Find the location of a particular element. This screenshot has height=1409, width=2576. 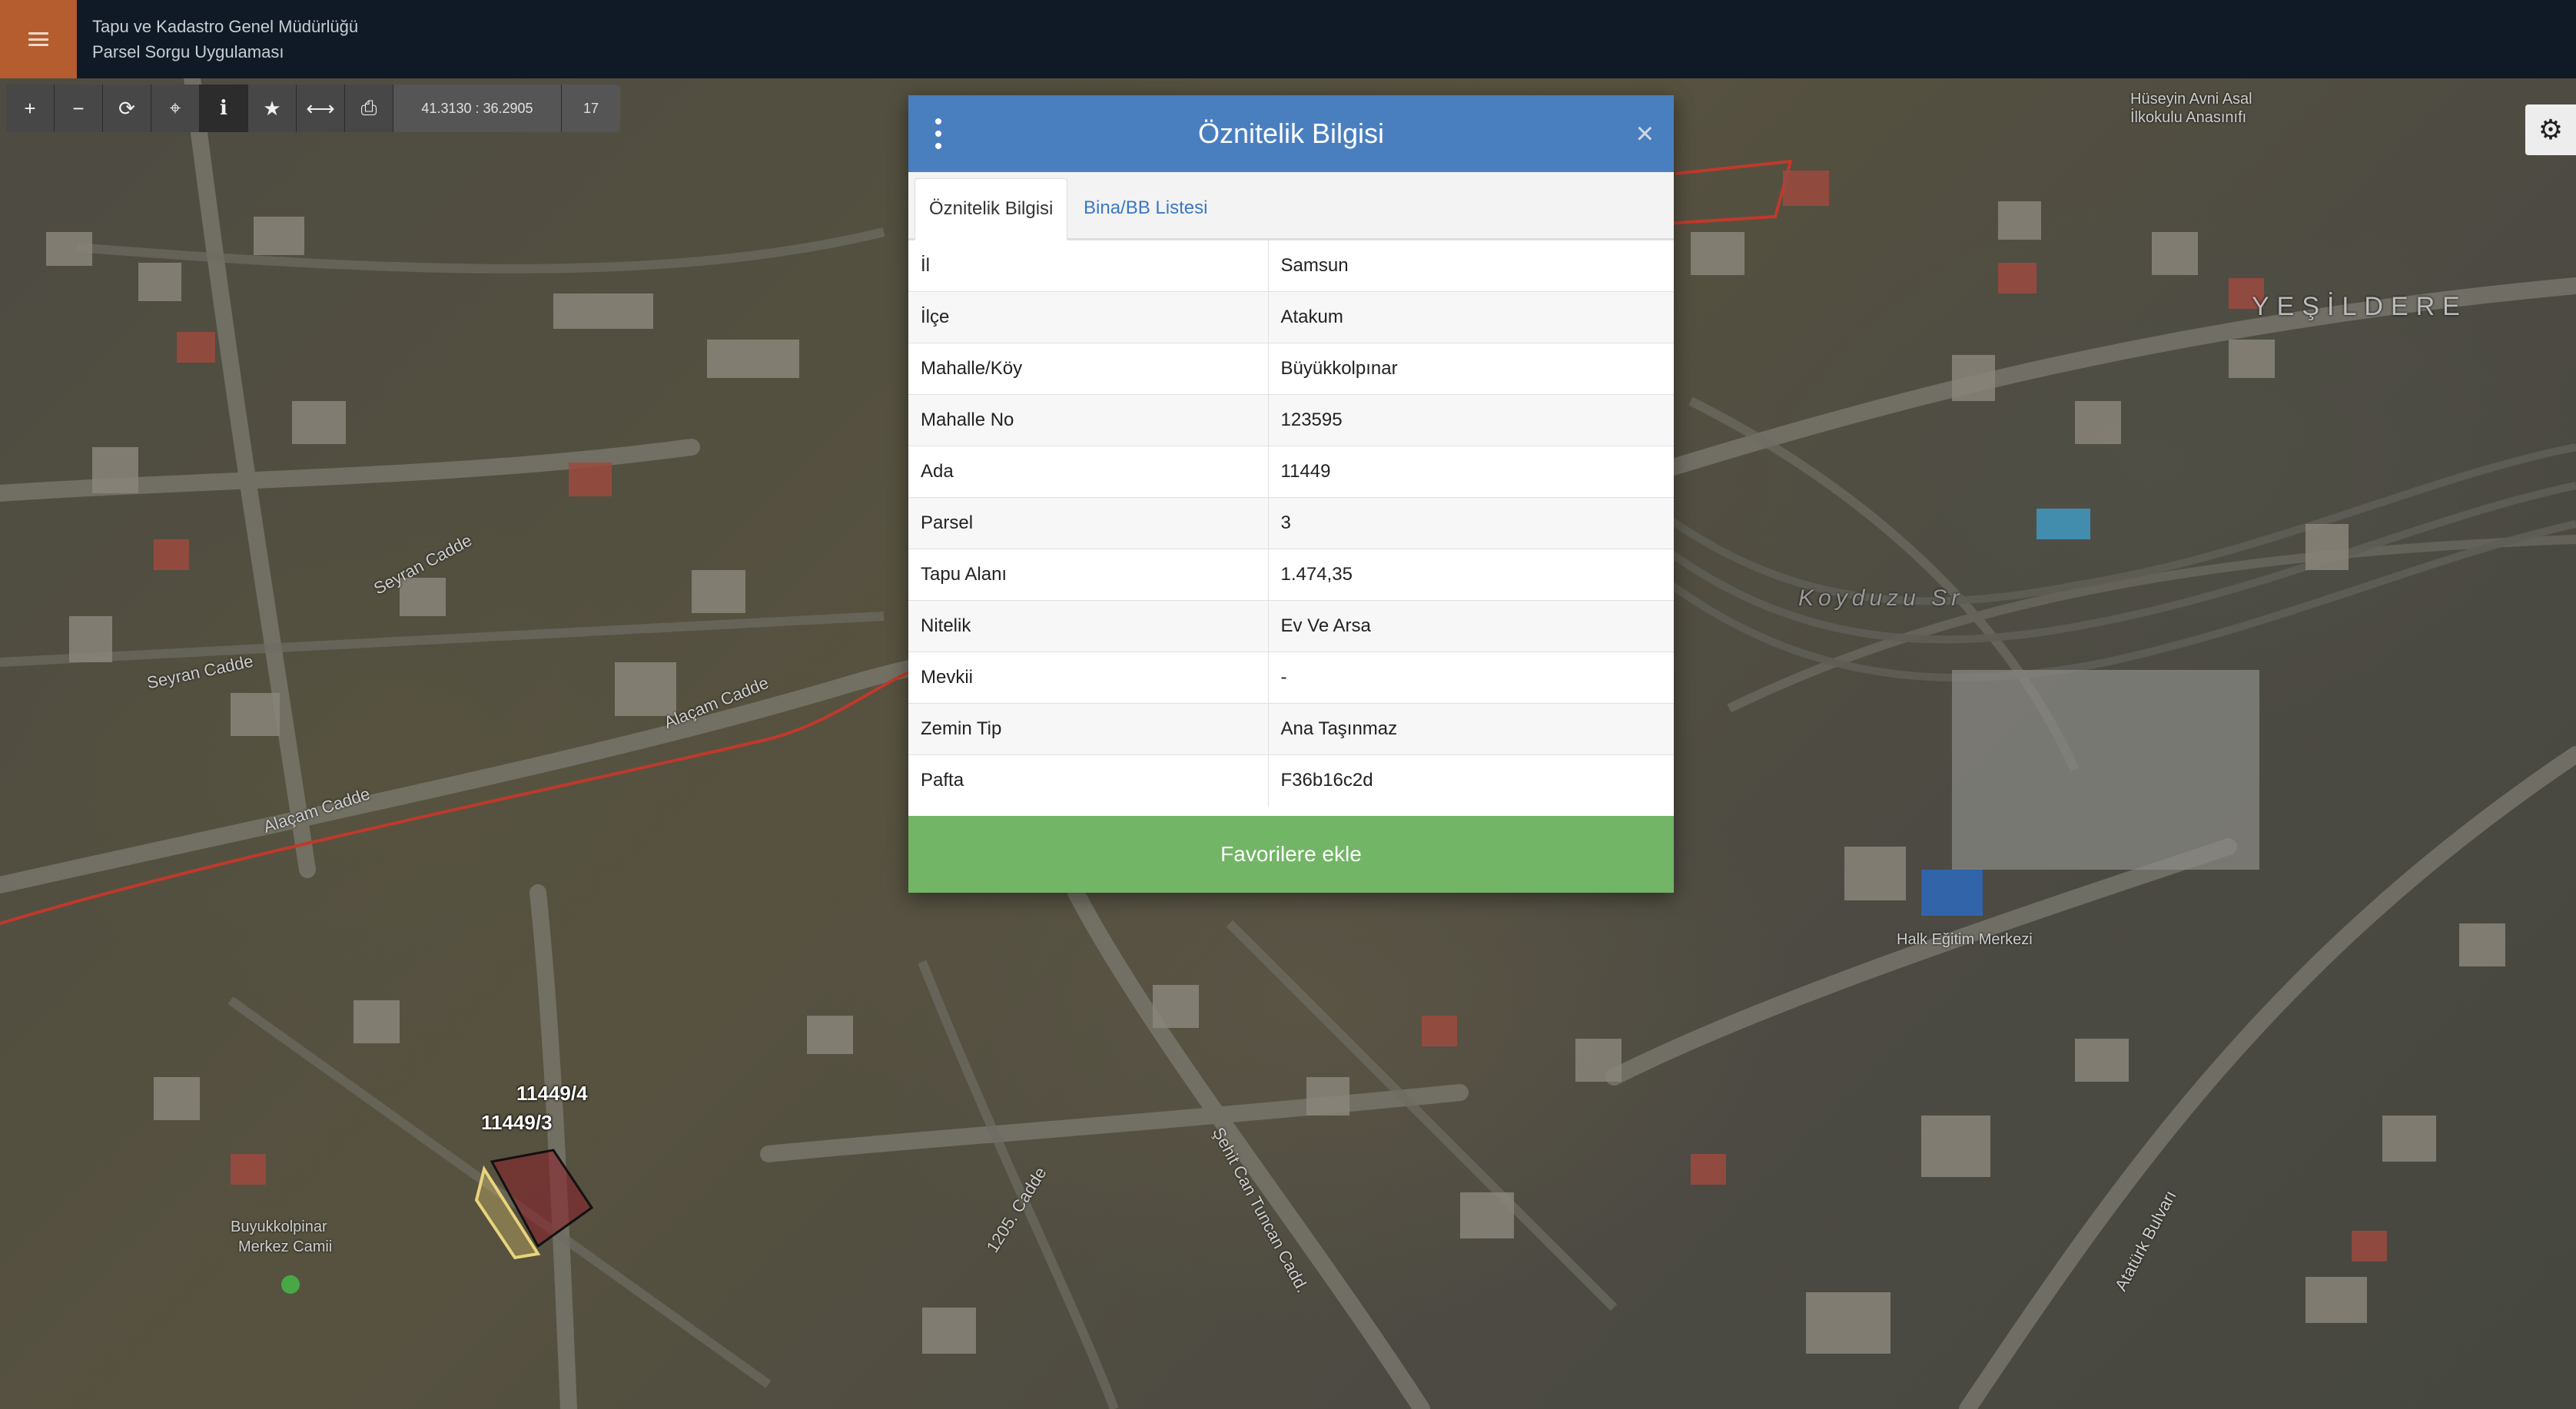

table-row: Zemin Tip Ana Taşınmaz is located at coordinates (1291, 729).